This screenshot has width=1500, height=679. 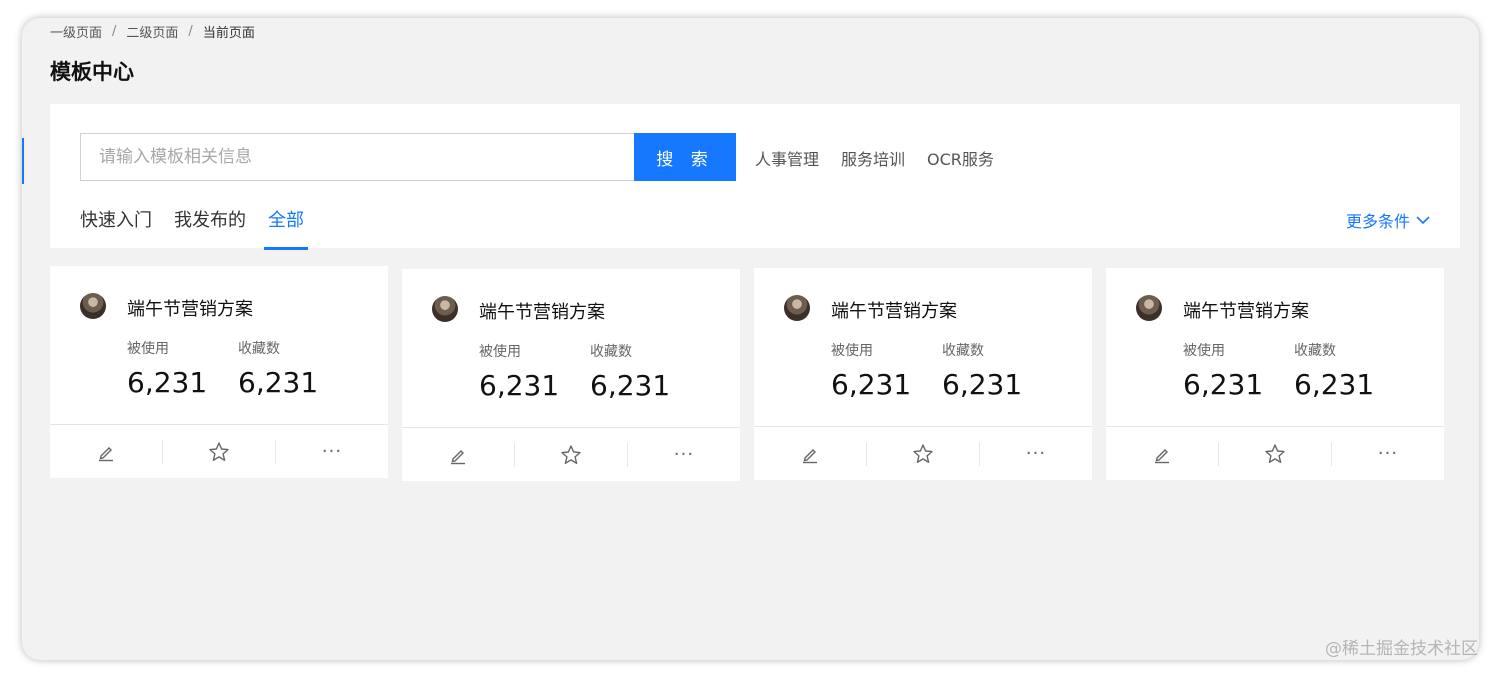 I want to click on breadcrumb-level2: 二级页面, so click(x=152, y=31).